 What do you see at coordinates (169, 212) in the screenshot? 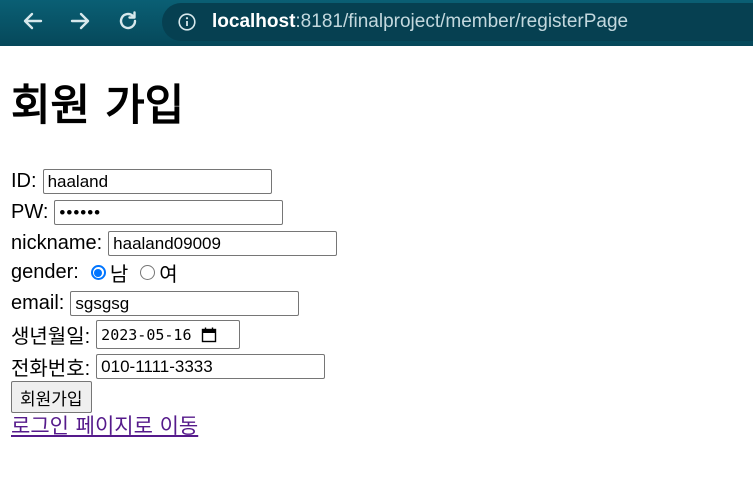
I see `pw-input: ••••••` at bounding box center [169, 212].